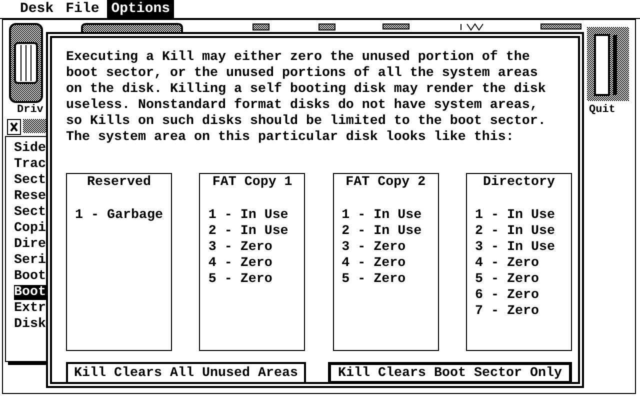  What do you see at coordinates (608, 64) in the screenshot?
I see `pattern-icon` at bounding box center [608, 64].